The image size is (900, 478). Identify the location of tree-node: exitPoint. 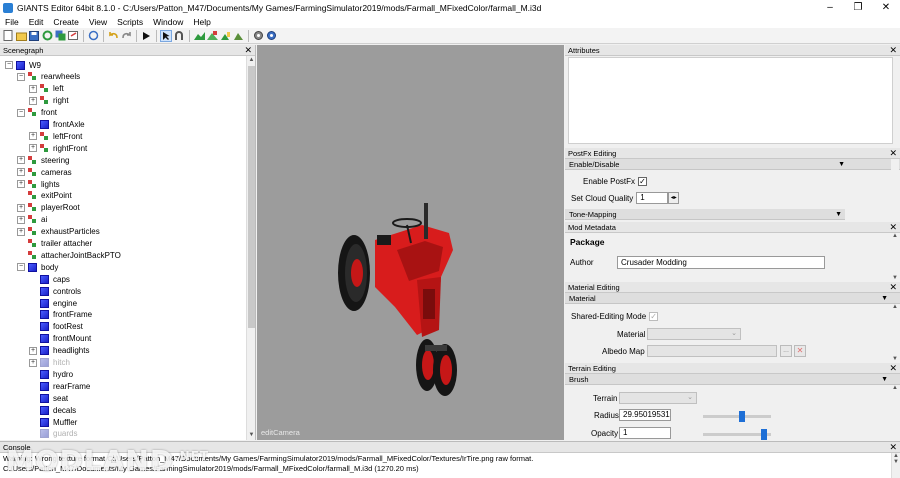
(44, 196).